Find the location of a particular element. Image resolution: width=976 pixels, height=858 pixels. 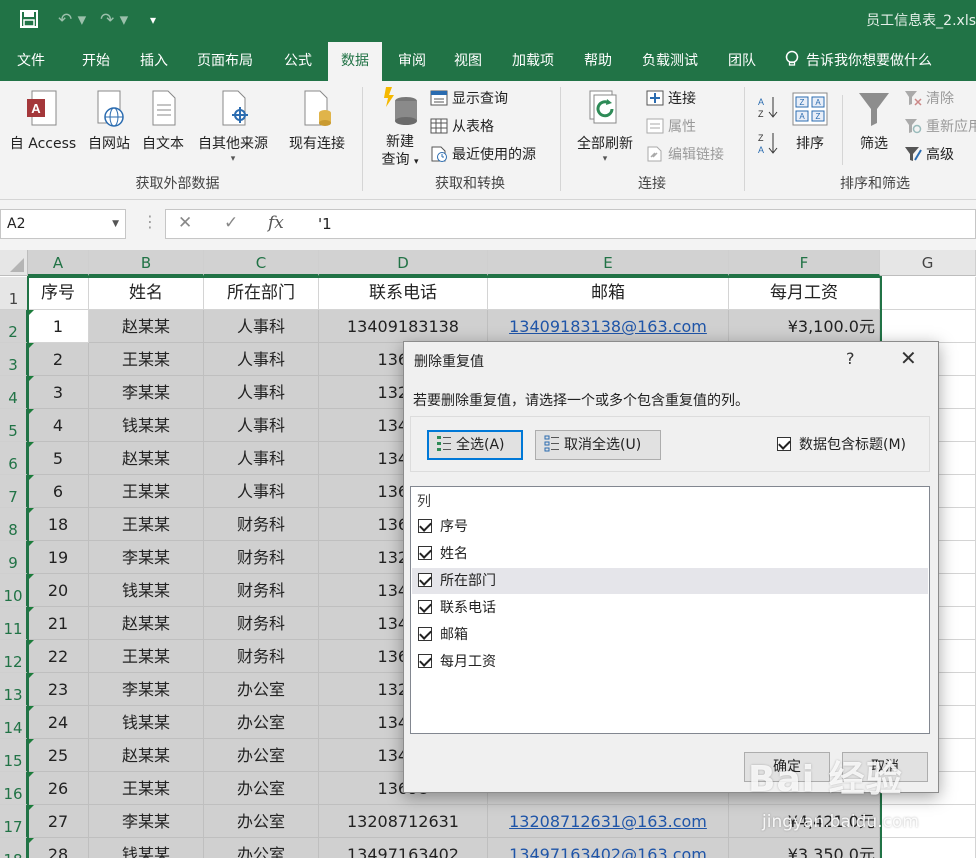

row-header: 16 is located at coordinates (14, 788).